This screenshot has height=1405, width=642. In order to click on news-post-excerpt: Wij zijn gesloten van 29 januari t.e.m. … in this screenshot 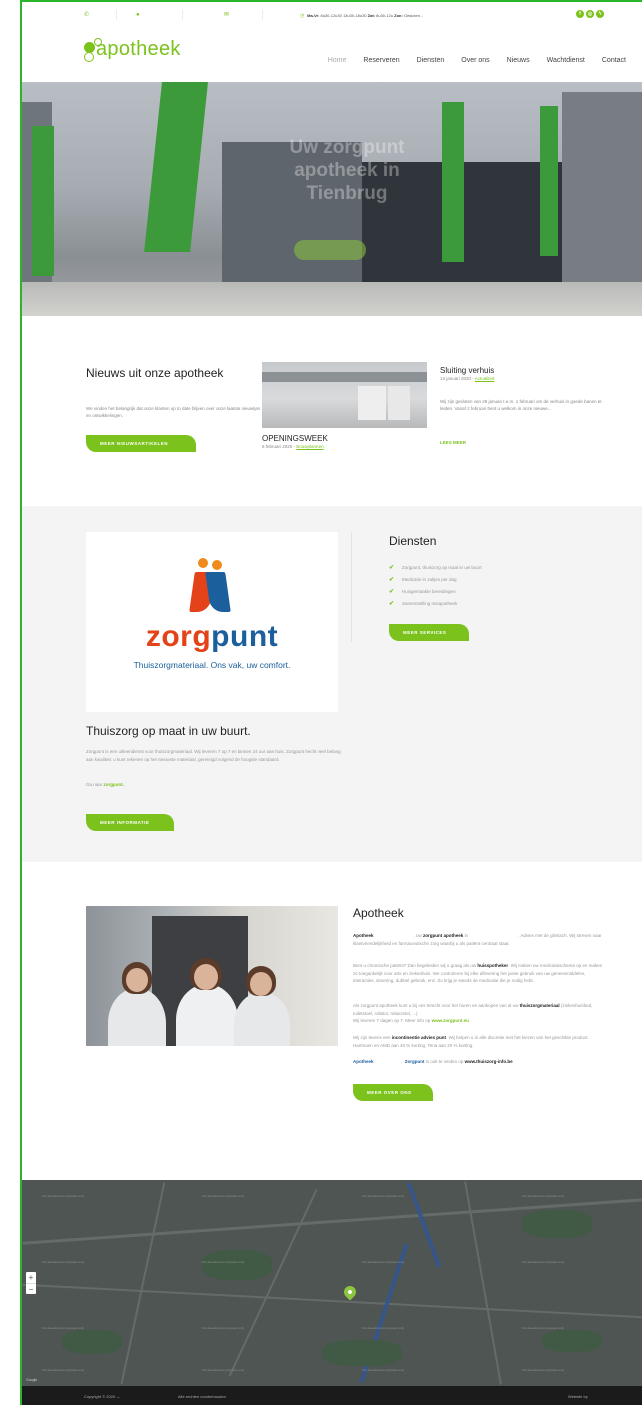, I will do `click(521, 405)`.